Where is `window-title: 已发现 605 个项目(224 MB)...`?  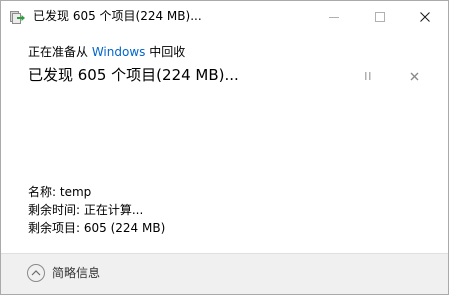 window-title: 已发现 605 个项目(224 MB)... is located at coordinates (117, 16).